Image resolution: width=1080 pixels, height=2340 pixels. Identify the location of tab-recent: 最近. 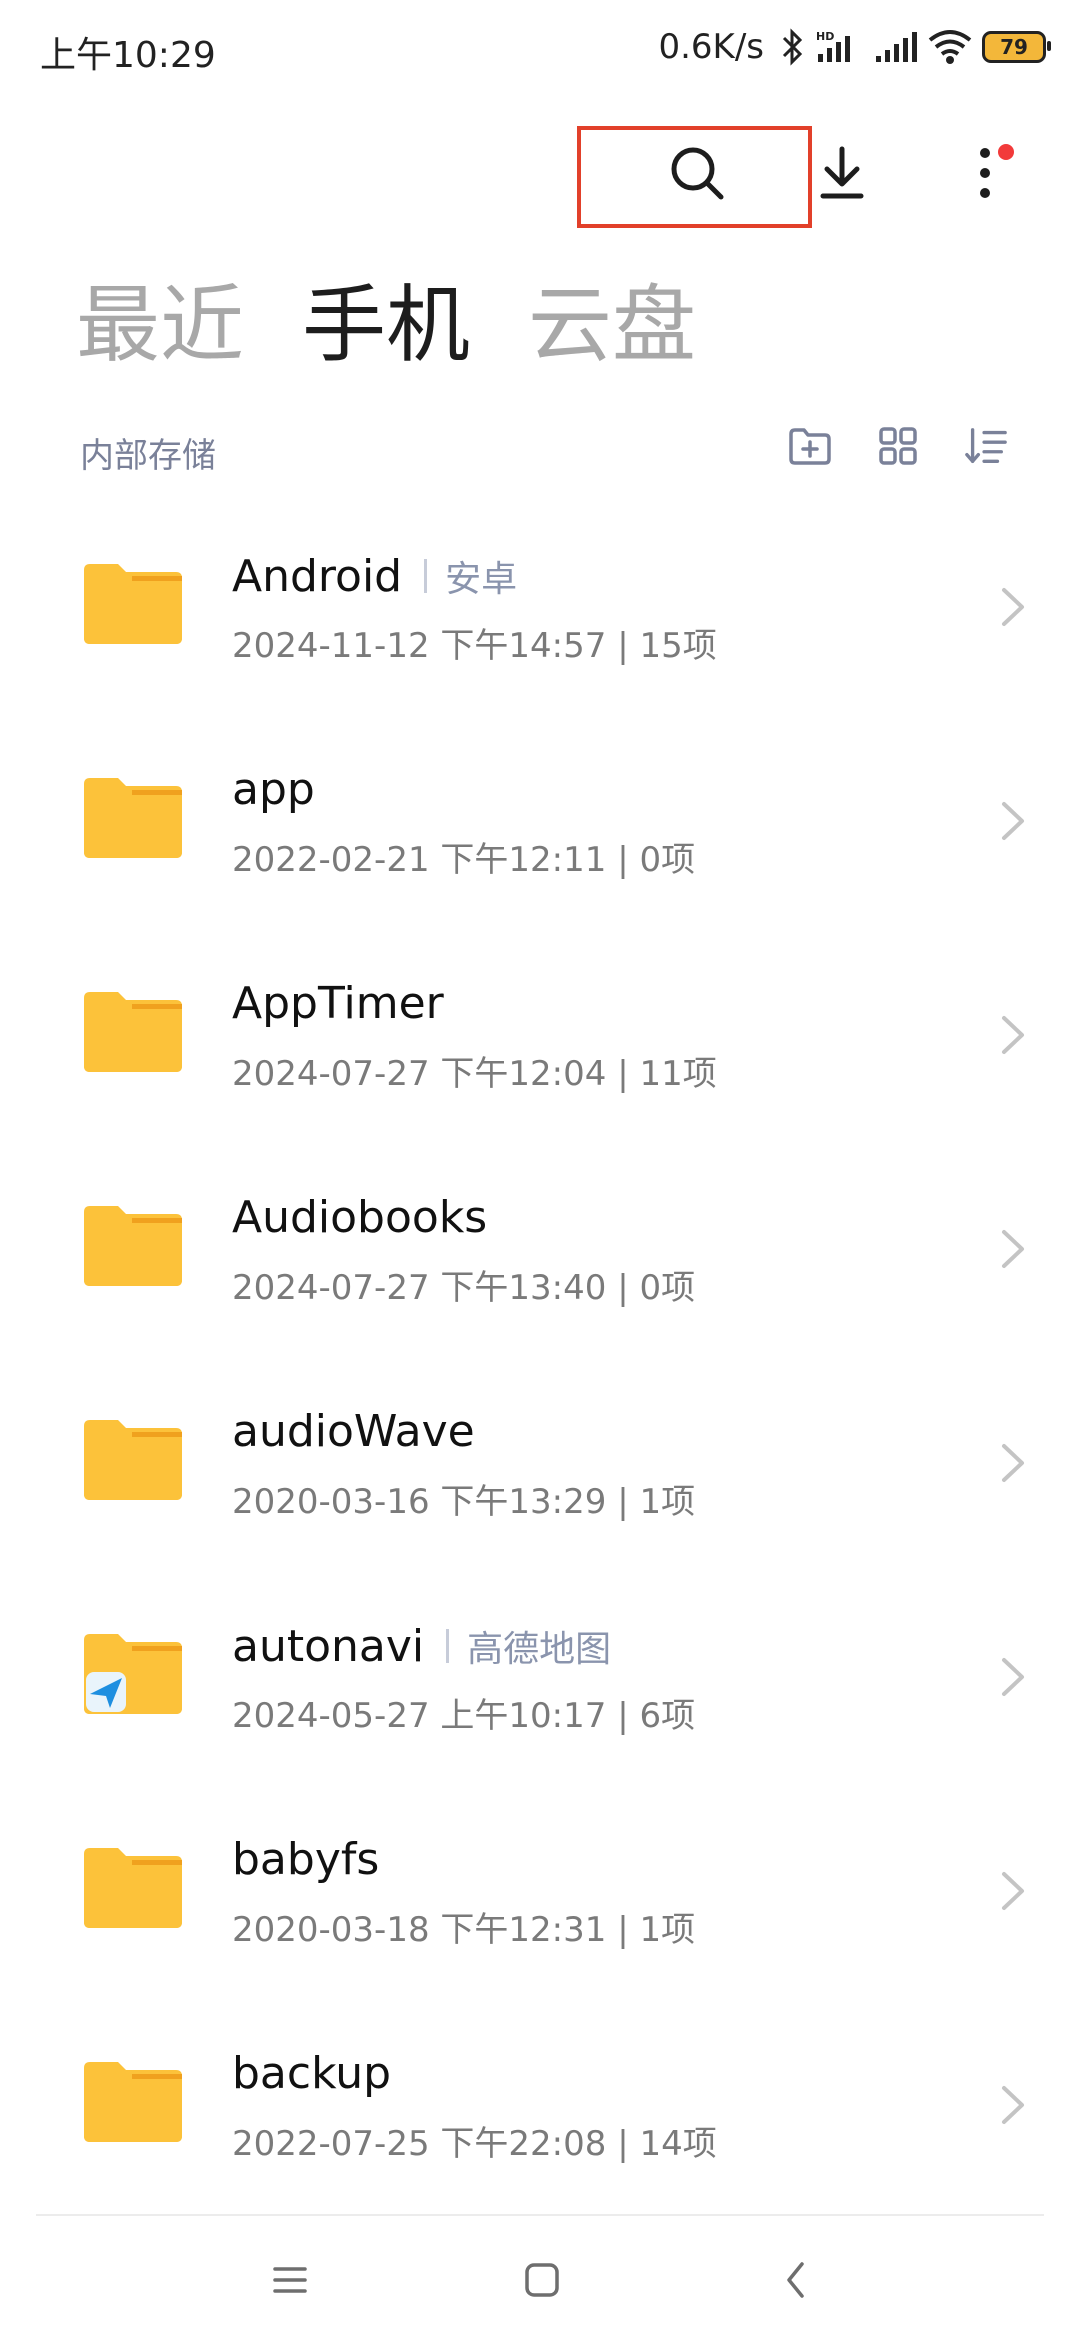
(160, 325).